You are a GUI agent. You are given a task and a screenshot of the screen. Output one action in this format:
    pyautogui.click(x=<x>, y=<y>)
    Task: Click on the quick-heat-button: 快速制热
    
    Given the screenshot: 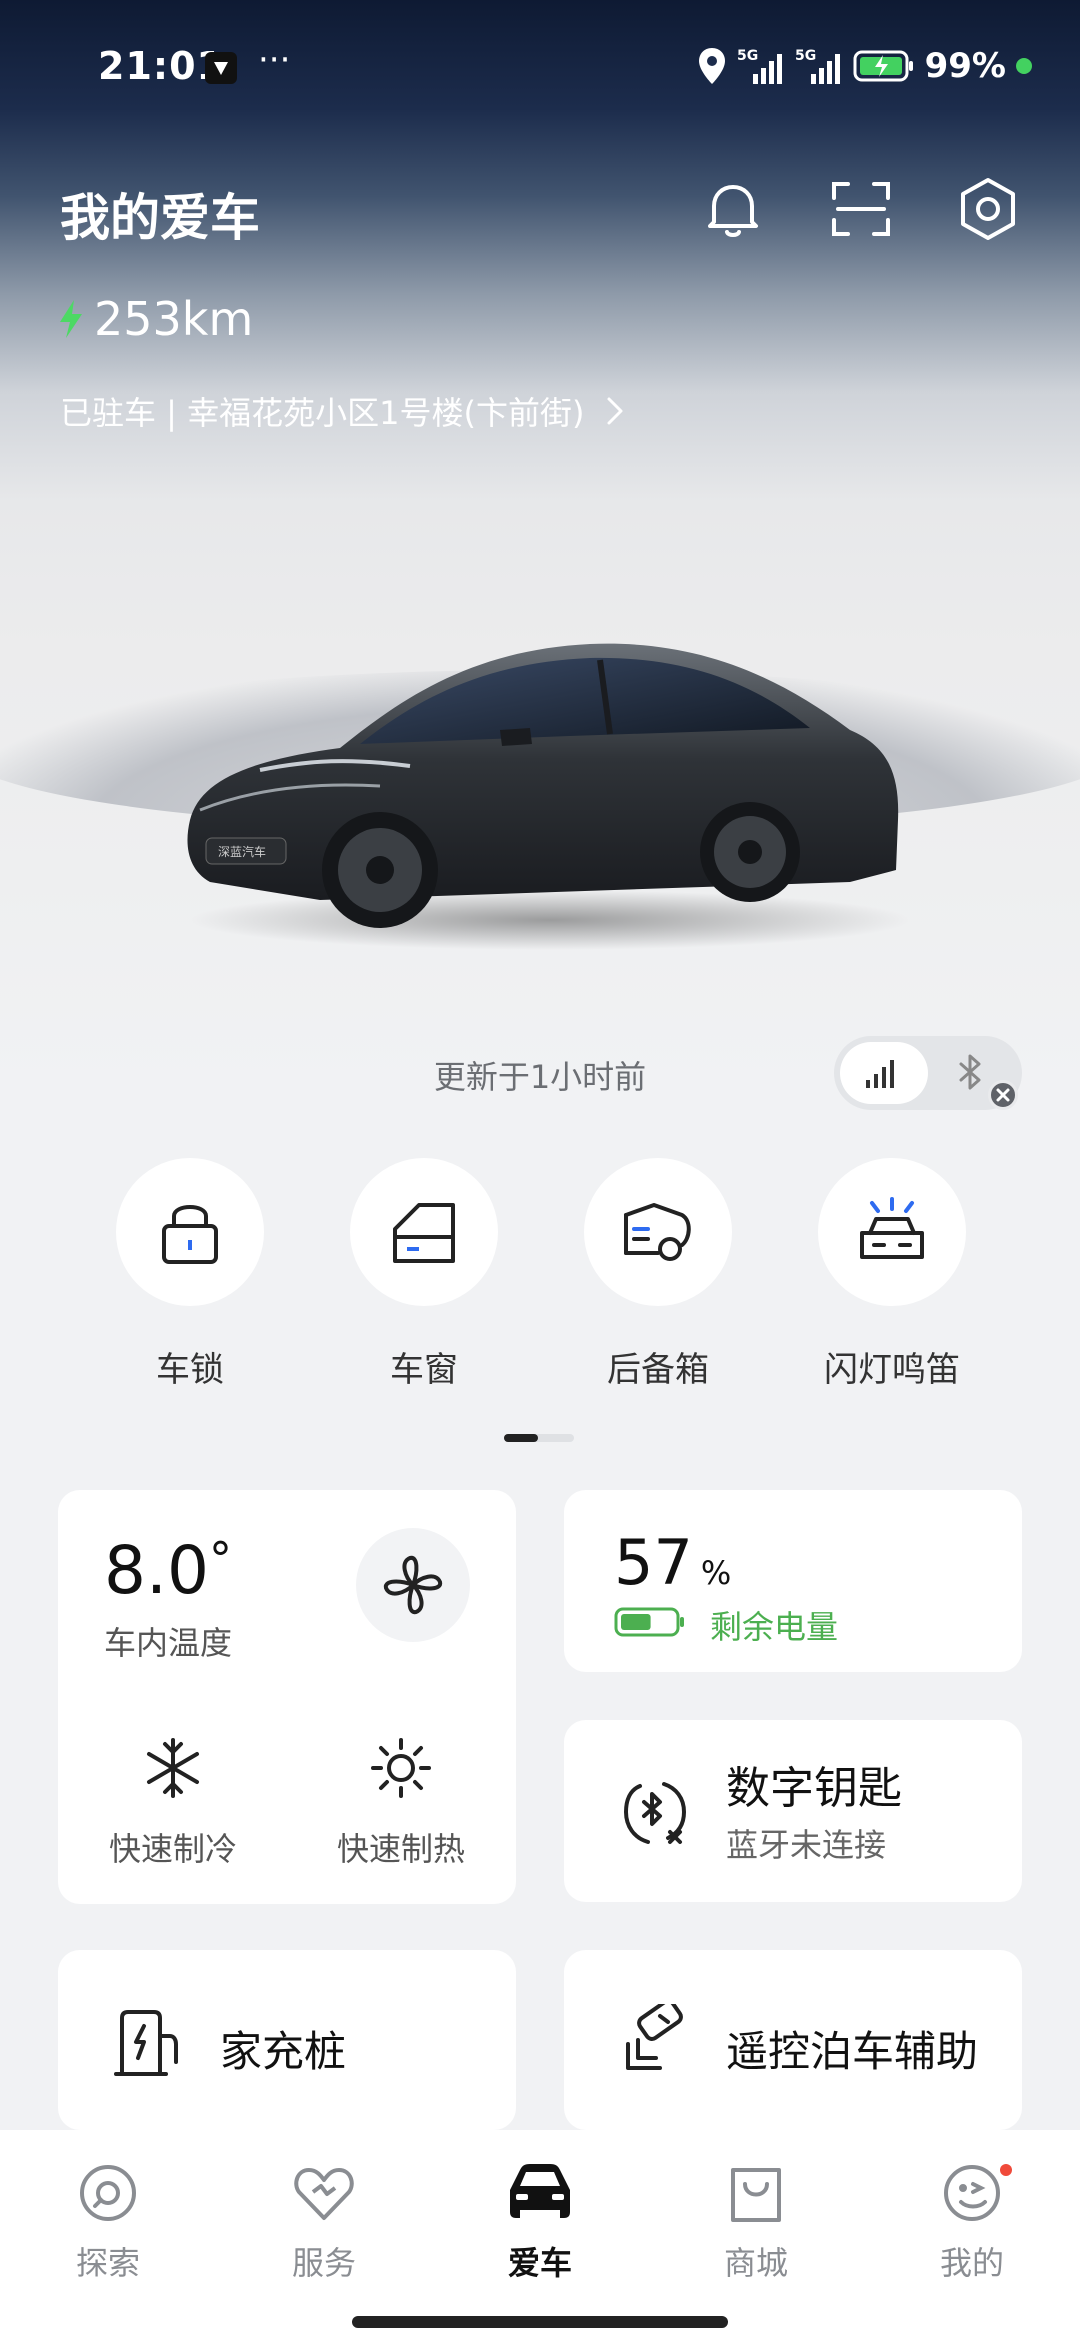 What is the action you would take?
    pyautogui.click(x=401, y=1803)
    